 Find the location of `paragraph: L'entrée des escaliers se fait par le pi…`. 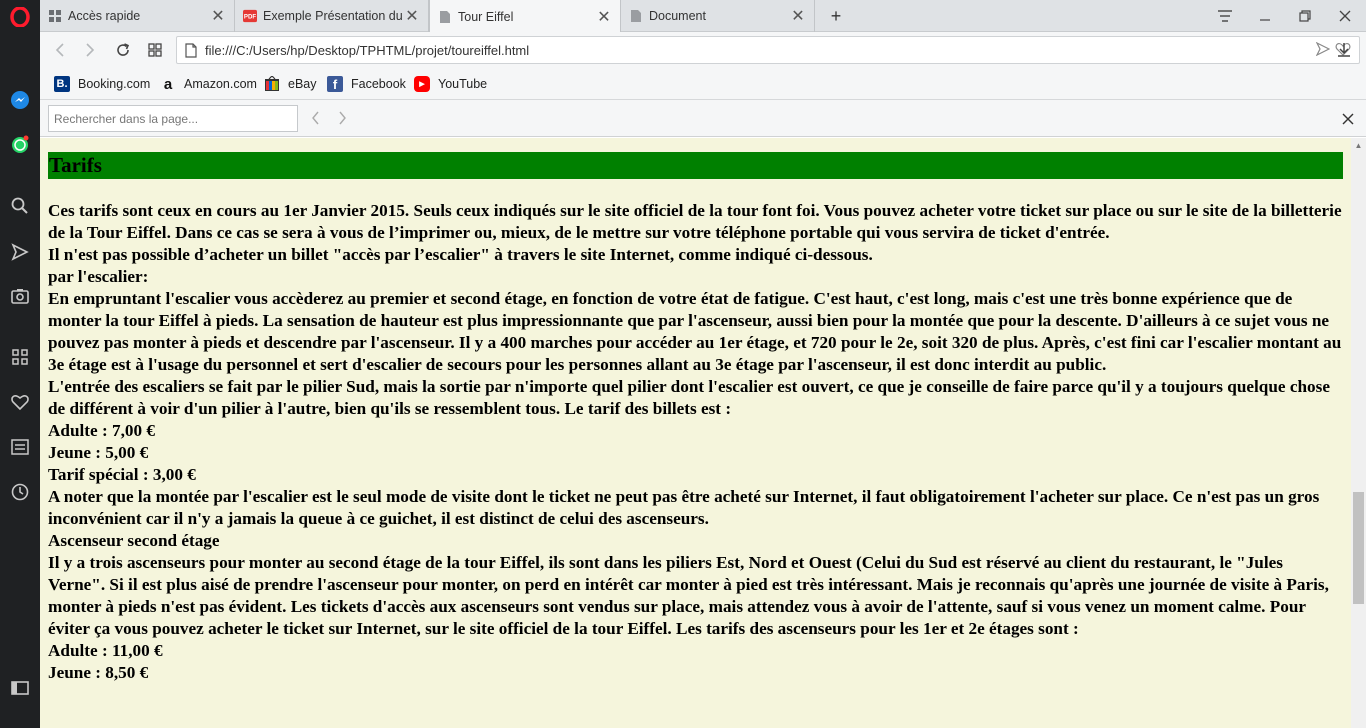

paragraph: L'entrée des escaliers se fait par le pi… is located at coordinates (689, 397).